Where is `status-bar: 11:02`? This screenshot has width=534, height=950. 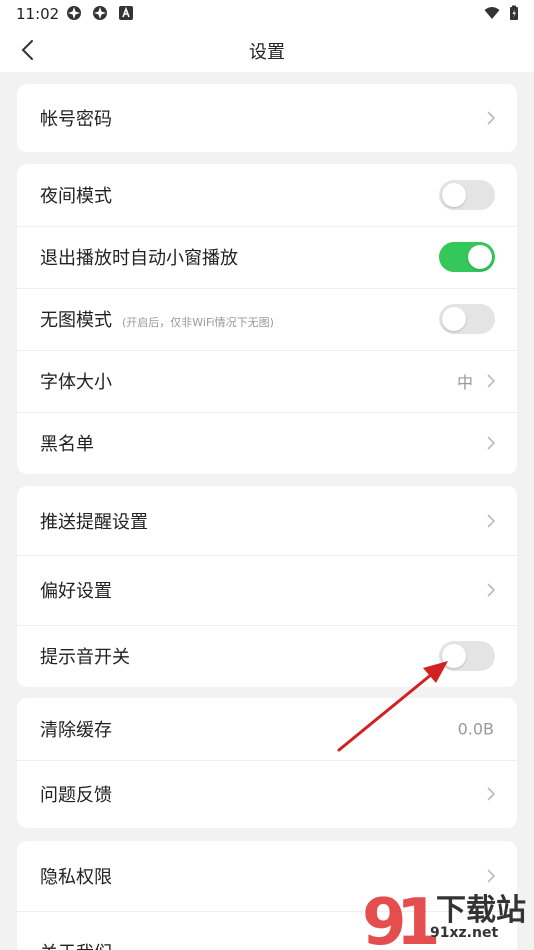 status-bar: 11:02 is located at coordinates (267, 14).